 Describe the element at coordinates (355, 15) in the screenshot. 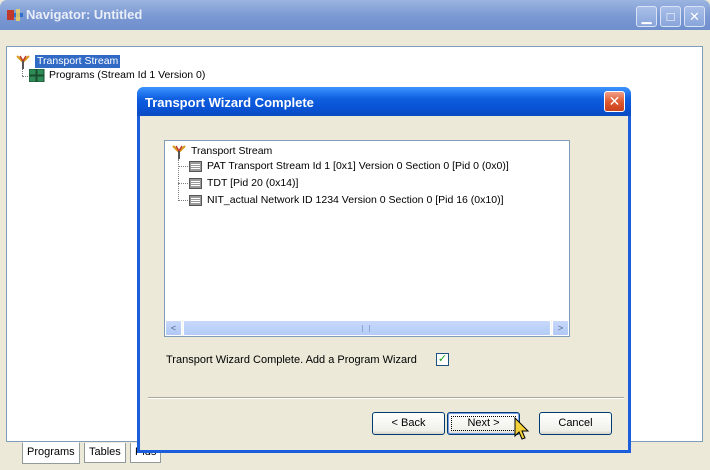

I see `window-title-bar: Navigator: Untitled ▁ □ ✕` at that location.